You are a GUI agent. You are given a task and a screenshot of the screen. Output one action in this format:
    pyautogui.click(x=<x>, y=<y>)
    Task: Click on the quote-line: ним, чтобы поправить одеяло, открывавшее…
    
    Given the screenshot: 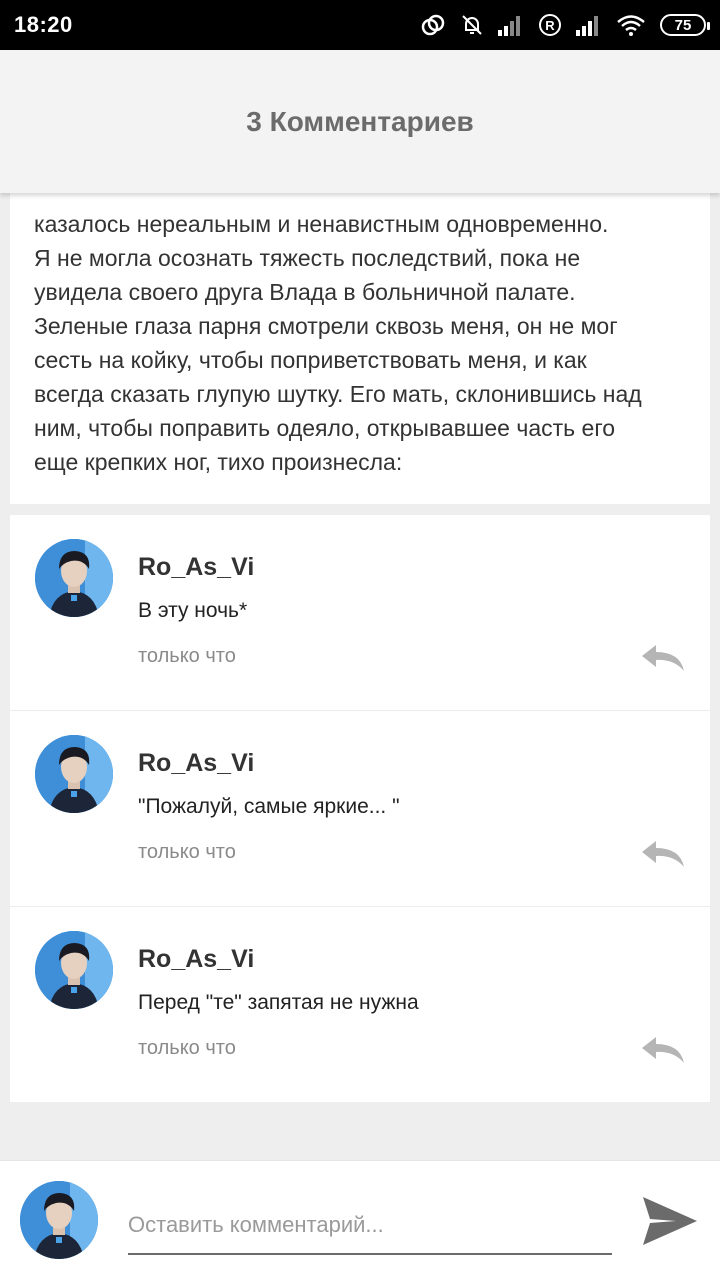 What is the action you would take?
    pyautogui.click(x=324, y=428)
    